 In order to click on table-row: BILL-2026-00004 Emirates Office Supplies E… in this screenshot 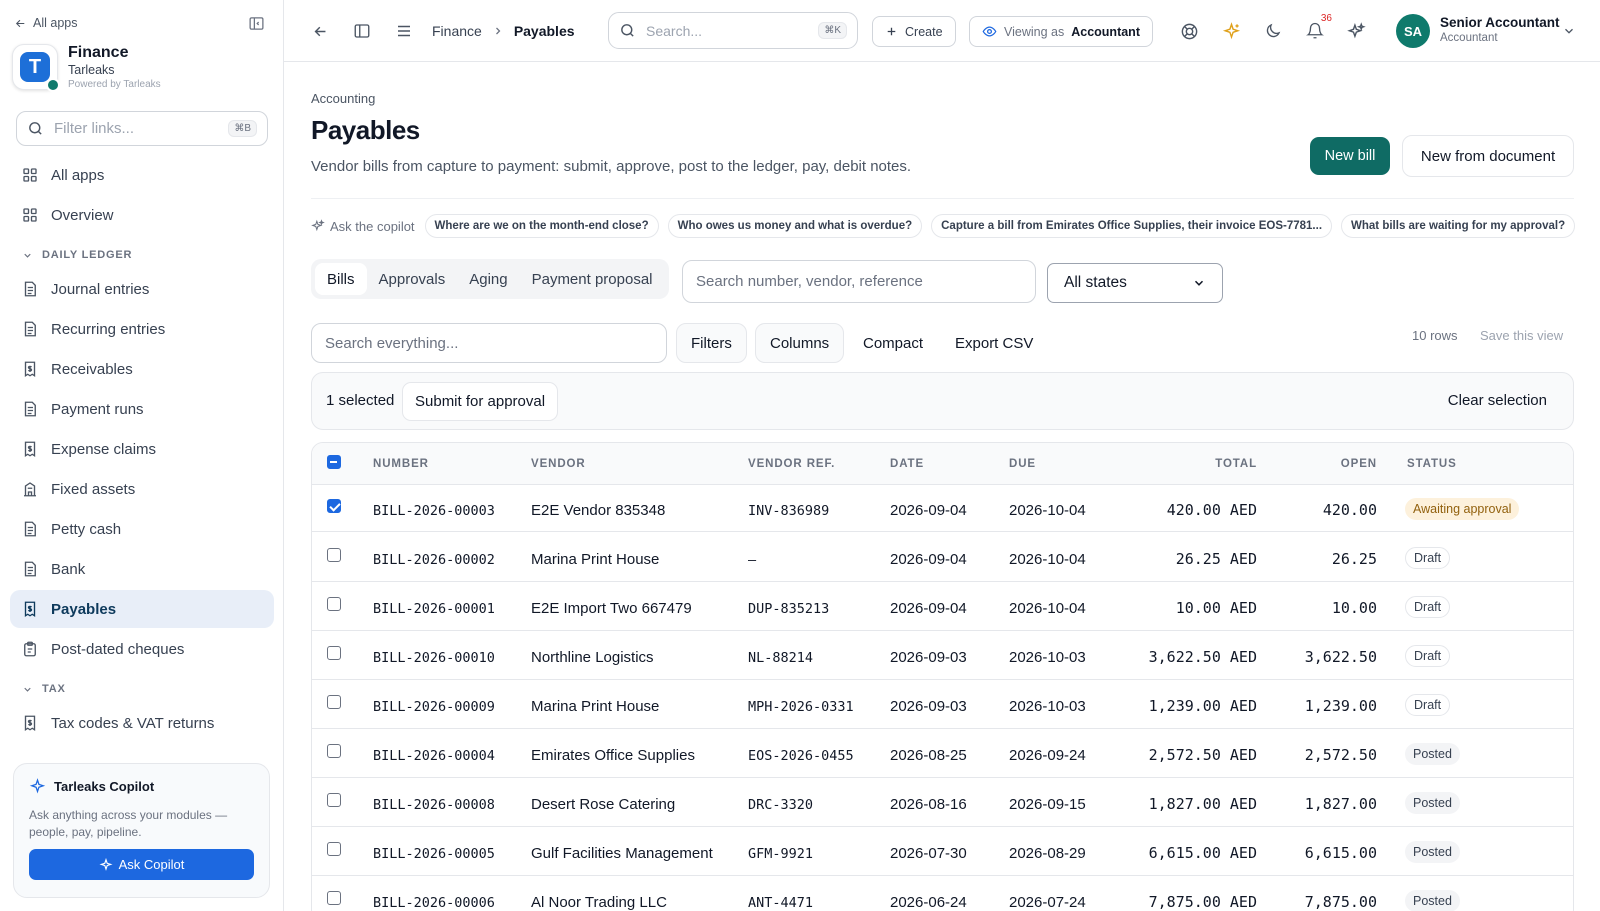, I will do `click(942, 754)`.